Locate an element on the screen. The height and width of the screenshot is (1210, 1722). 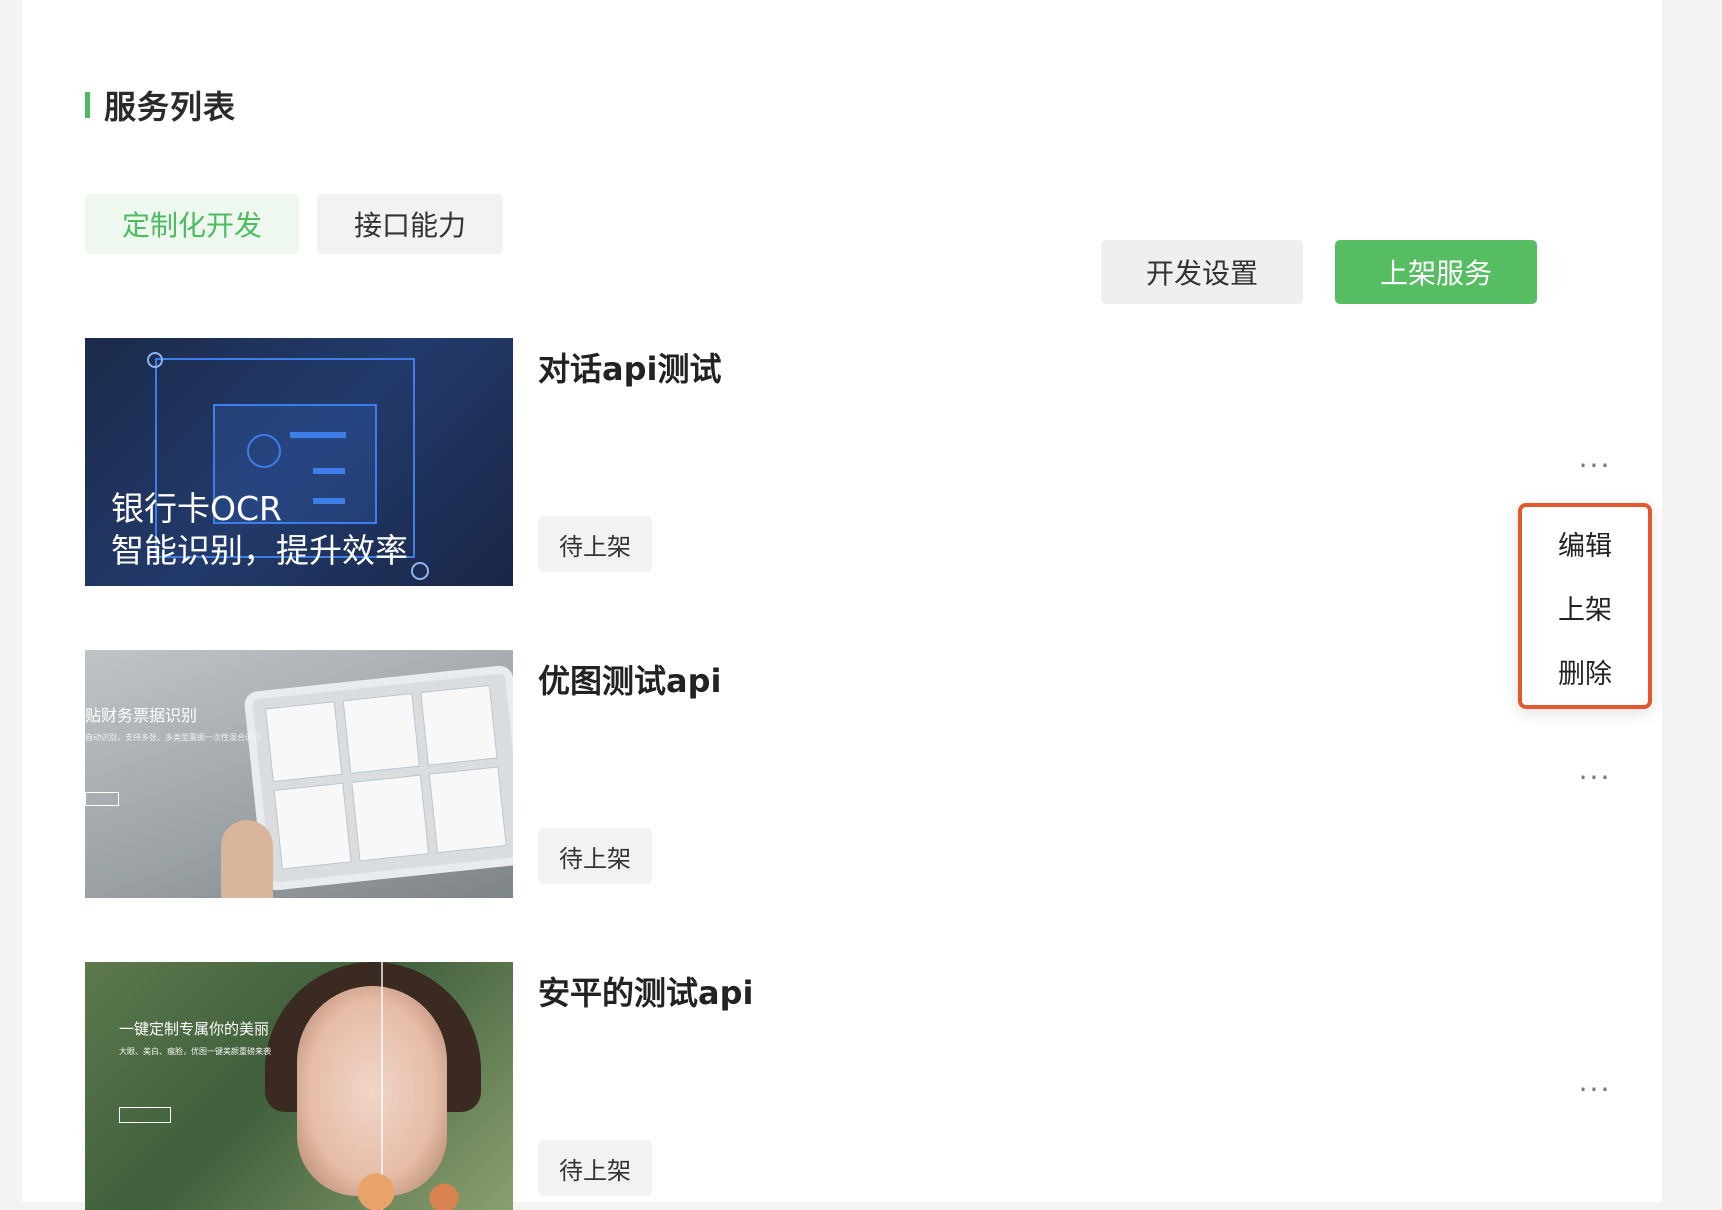
thumbnail-caption: 贴财务票据识别 is located at coordinates (141, 715).